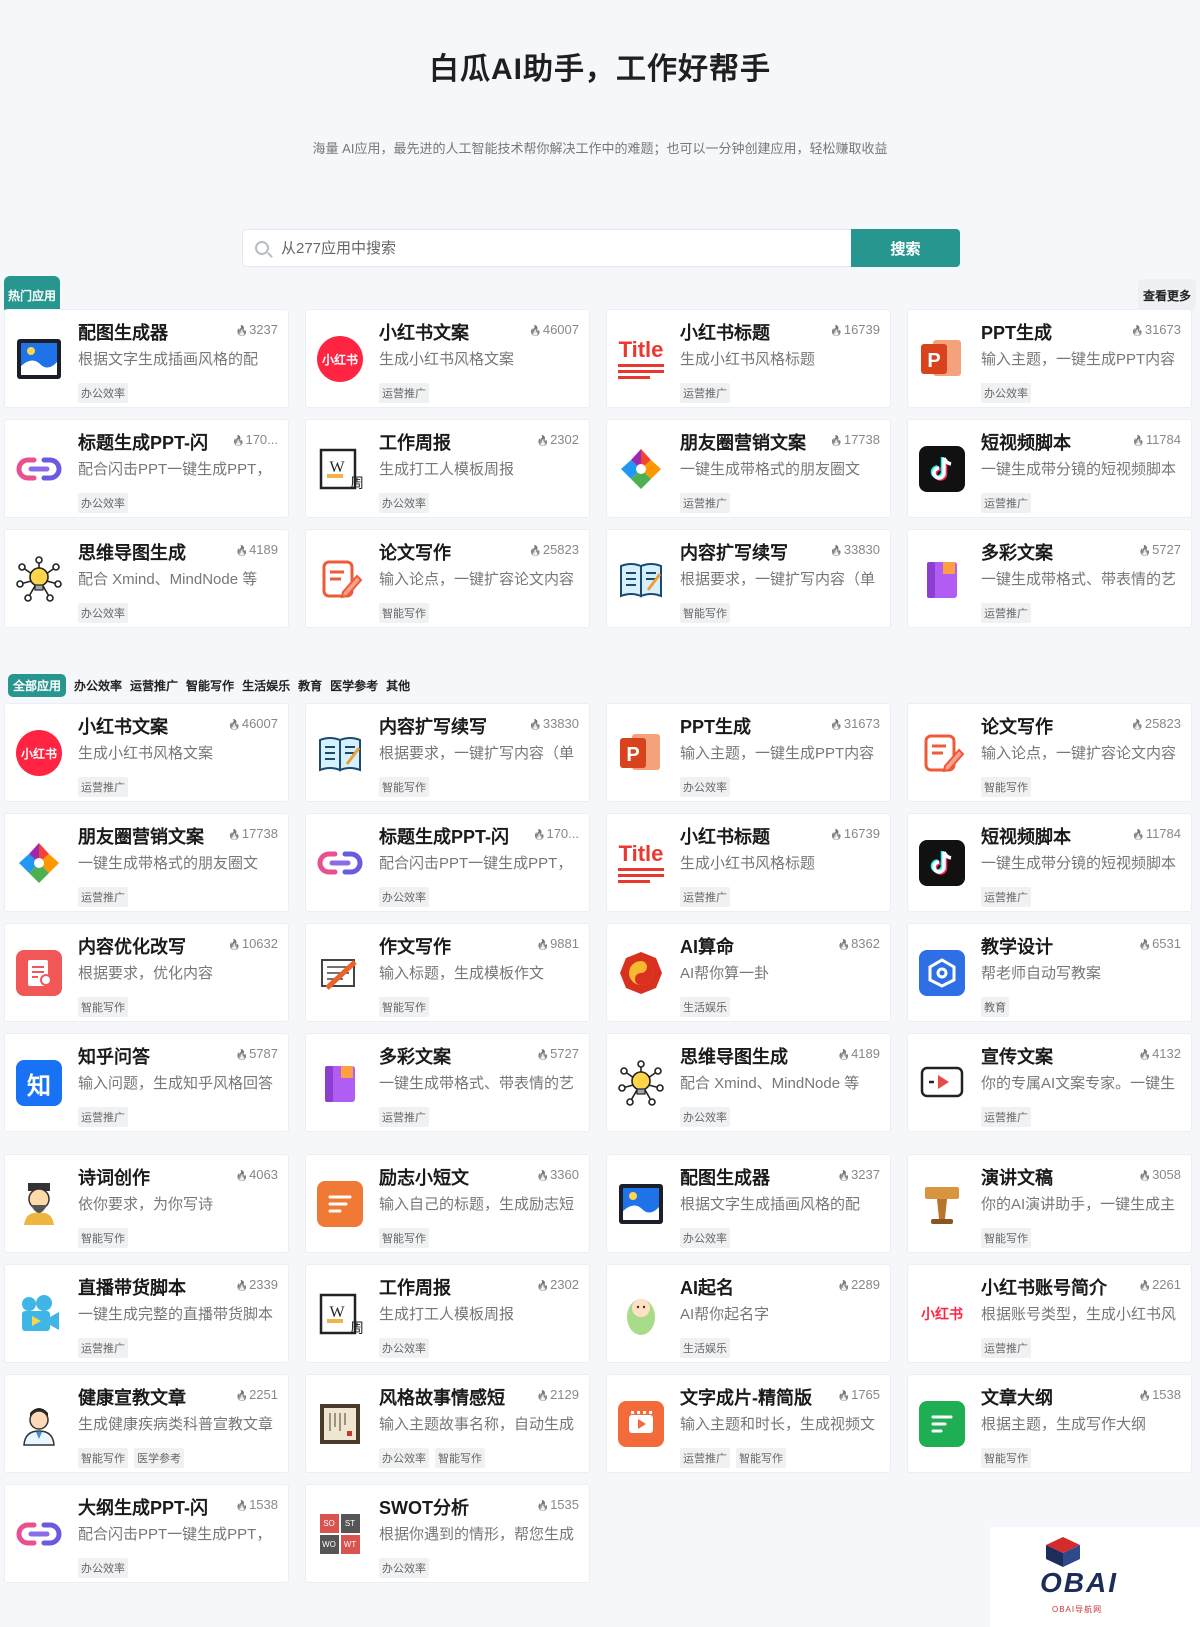 The height and width of the screenshot is (1627, 1200). I want to click on app-card: AI起名 2289 AI帮你起名字生活娱乐, so click(748, 1313).